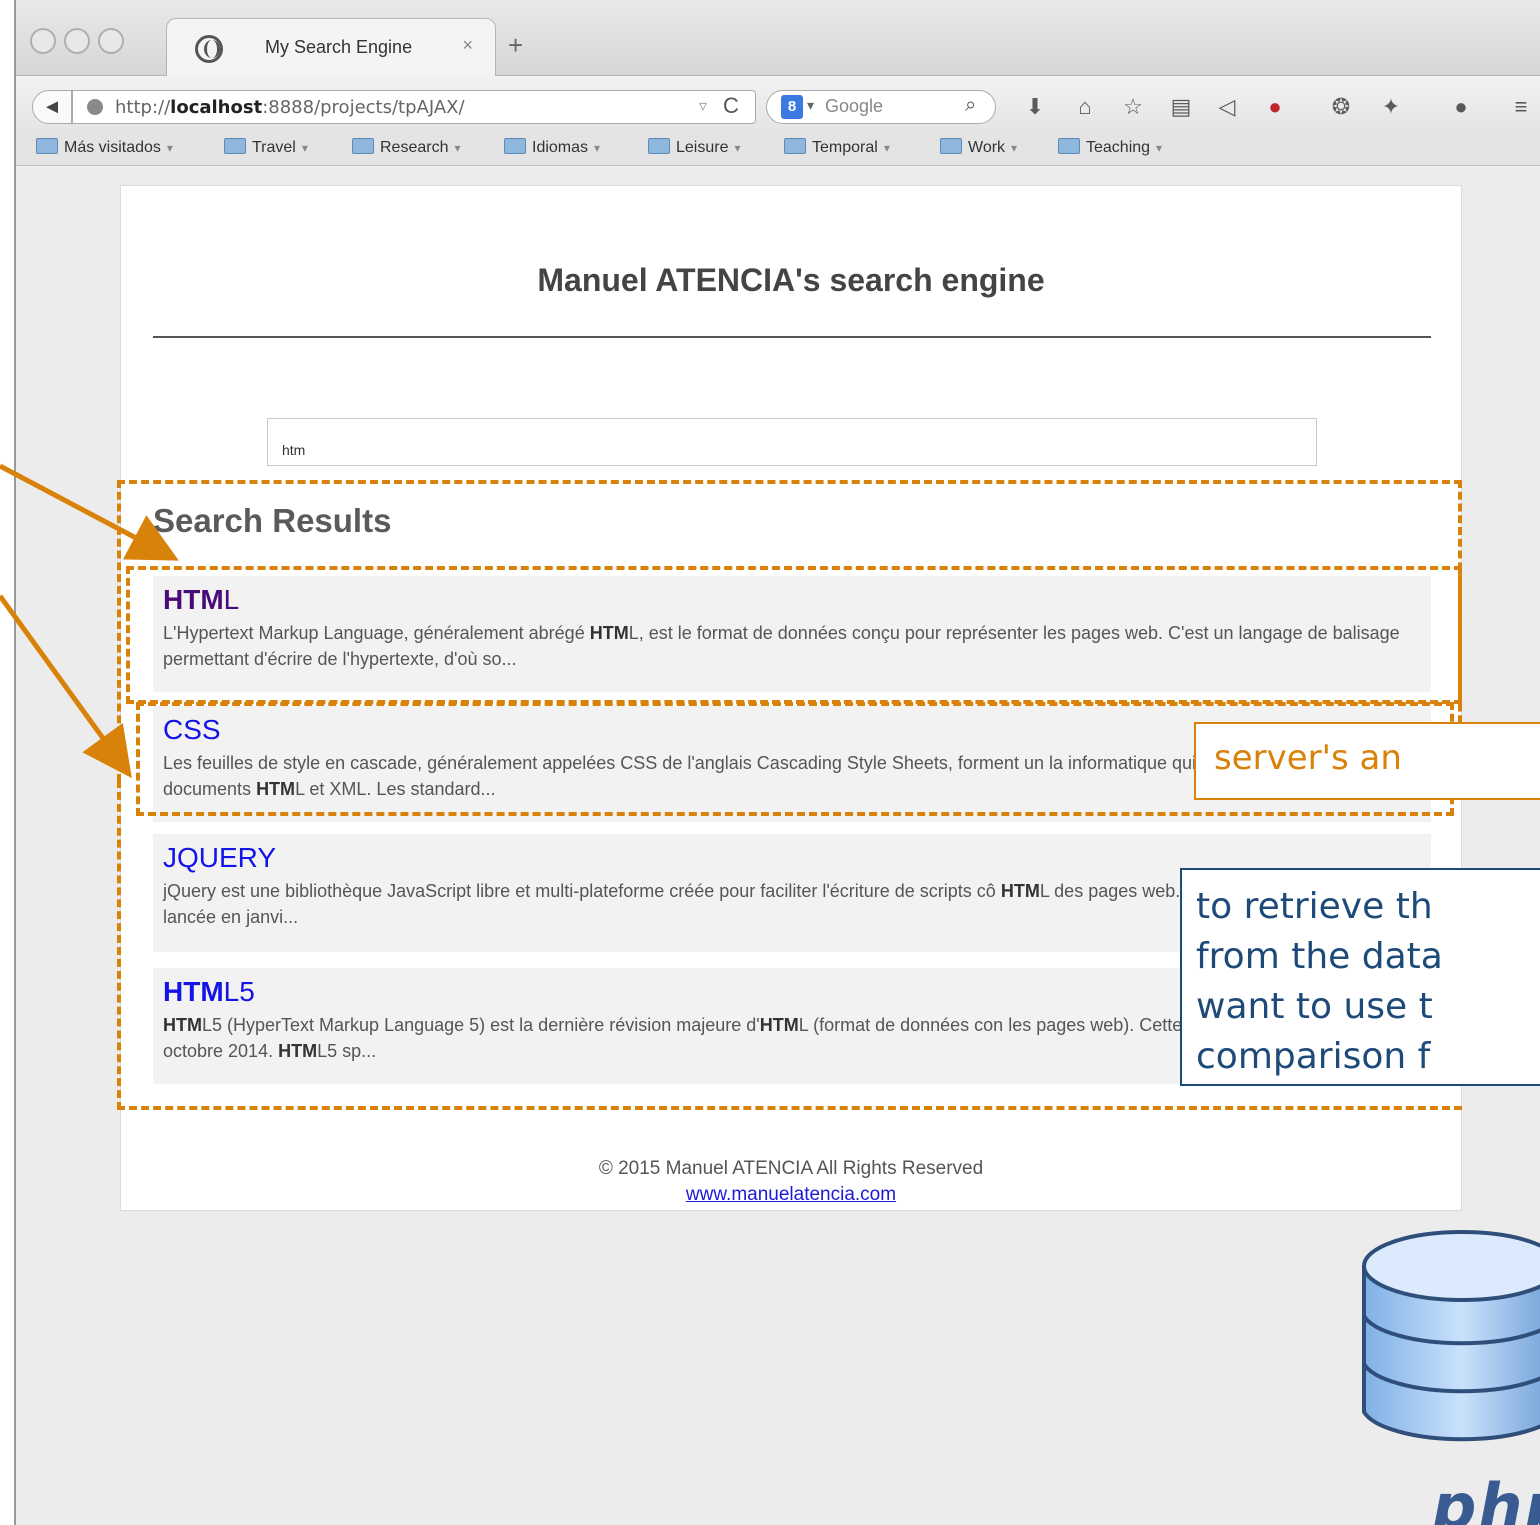  What do you see at coordinates (778, 38) in the screenshot?
I see `tab-bar: My Search Engine × +` at bounding box center [778, 38].